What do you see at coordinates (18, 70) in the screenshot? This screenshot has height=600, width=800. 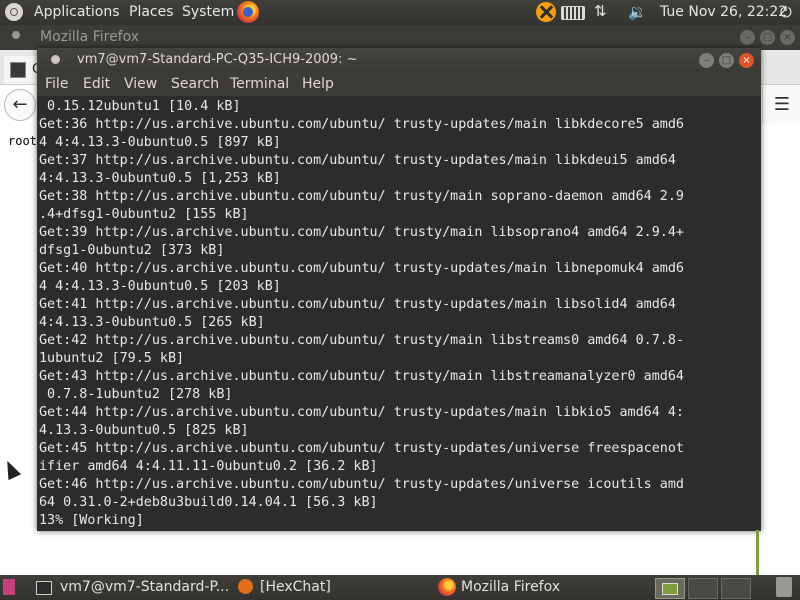 I see `tab-favicon-icon` at bounding box center [18, 70].